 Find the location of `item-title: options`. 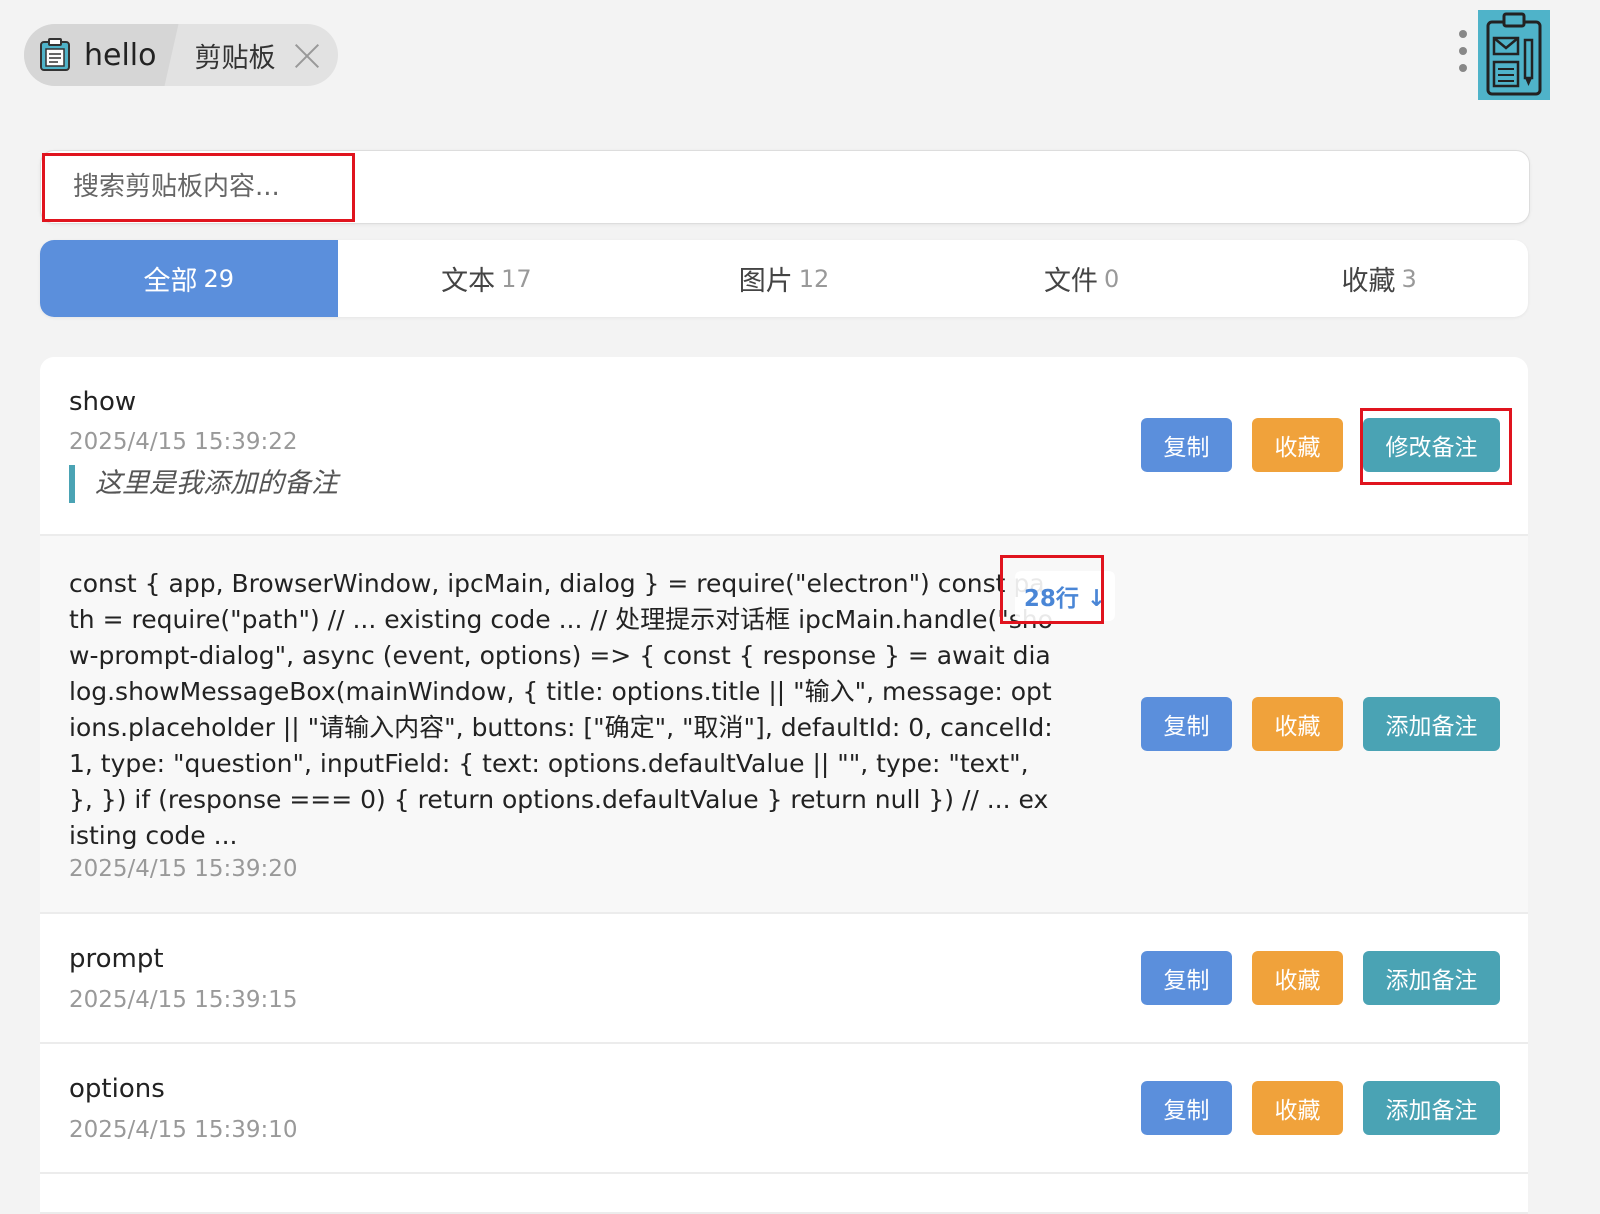

item-title: options is located at coordinates (117, 1089).